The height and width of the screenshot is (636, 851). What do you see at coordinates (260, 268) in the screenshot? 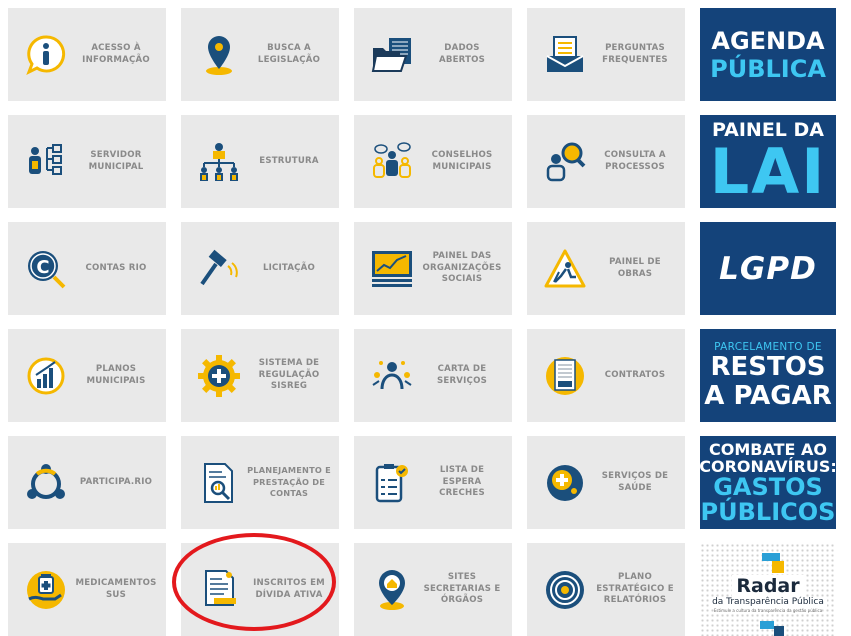
I see `tile-licitacao: LICITAÇÃO` at bounding box center [260, 268].